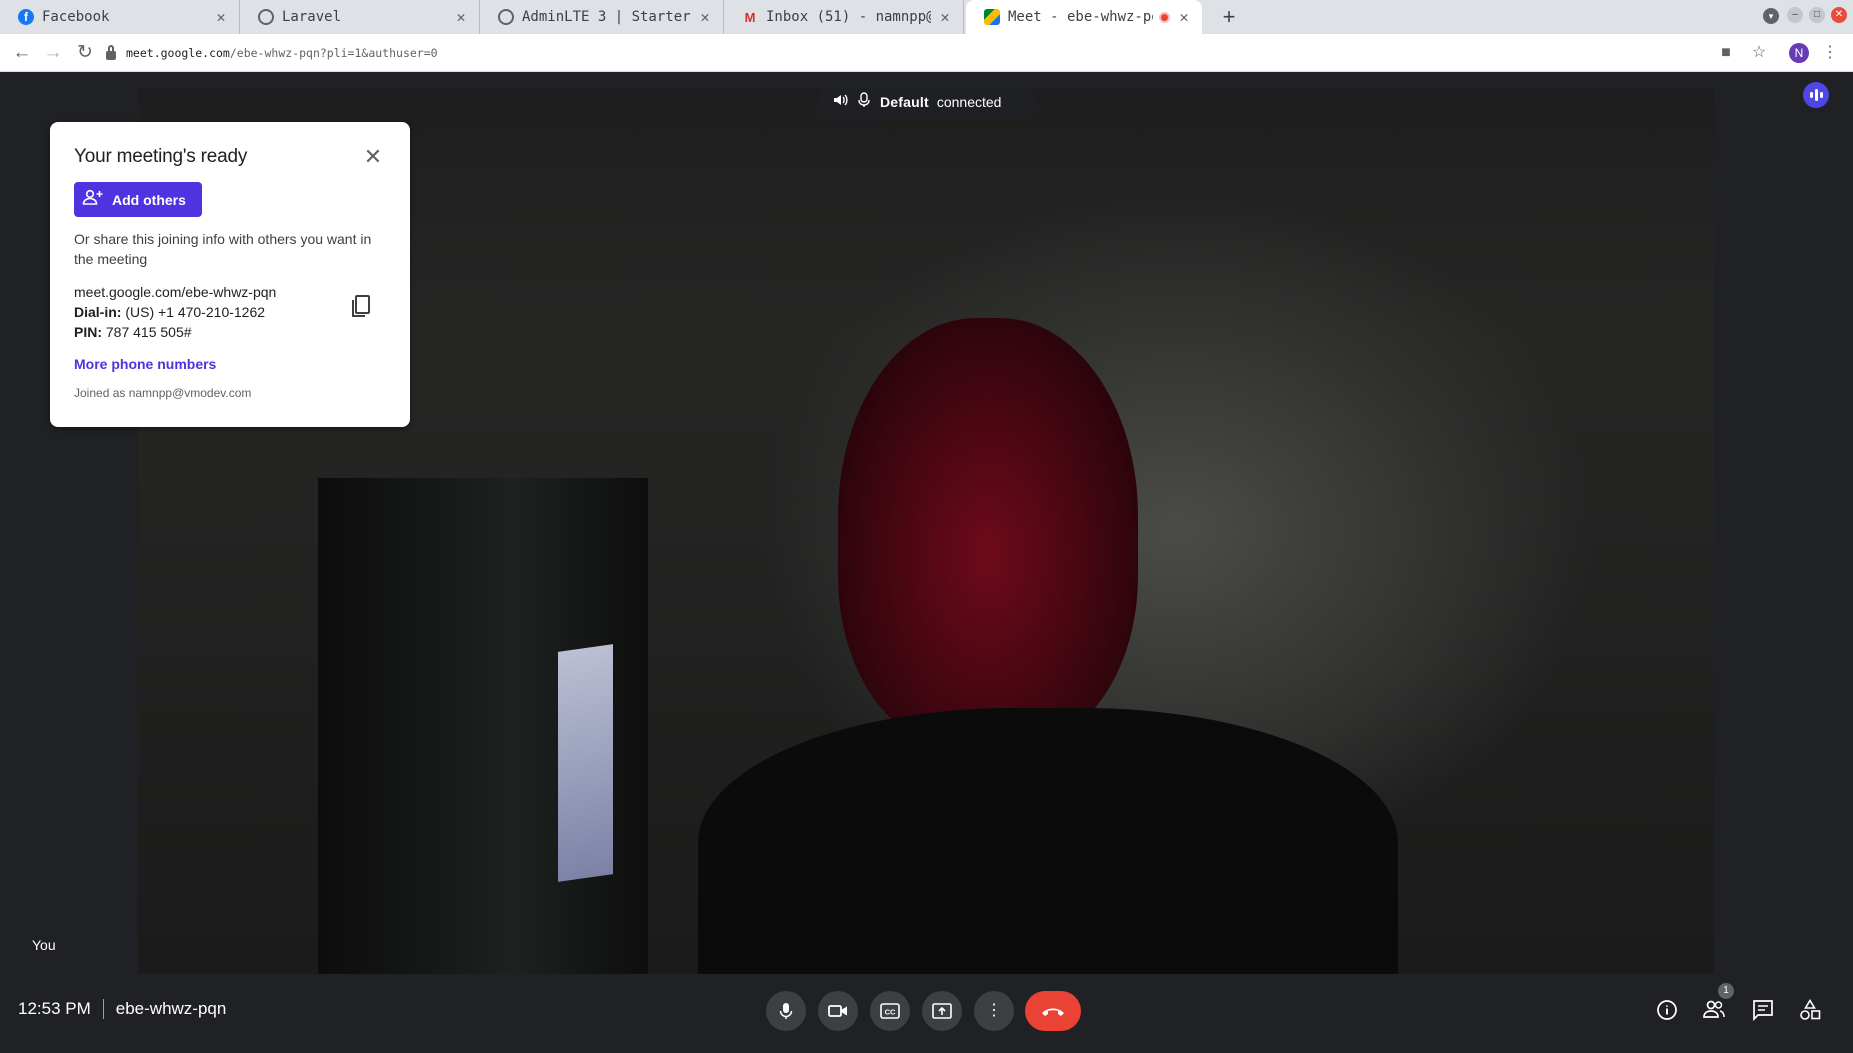 This screenshot has width=1853, height=1053. Describe the element at coordinates (585, 763) in the screenshot. I see `video-background-light` at that location.